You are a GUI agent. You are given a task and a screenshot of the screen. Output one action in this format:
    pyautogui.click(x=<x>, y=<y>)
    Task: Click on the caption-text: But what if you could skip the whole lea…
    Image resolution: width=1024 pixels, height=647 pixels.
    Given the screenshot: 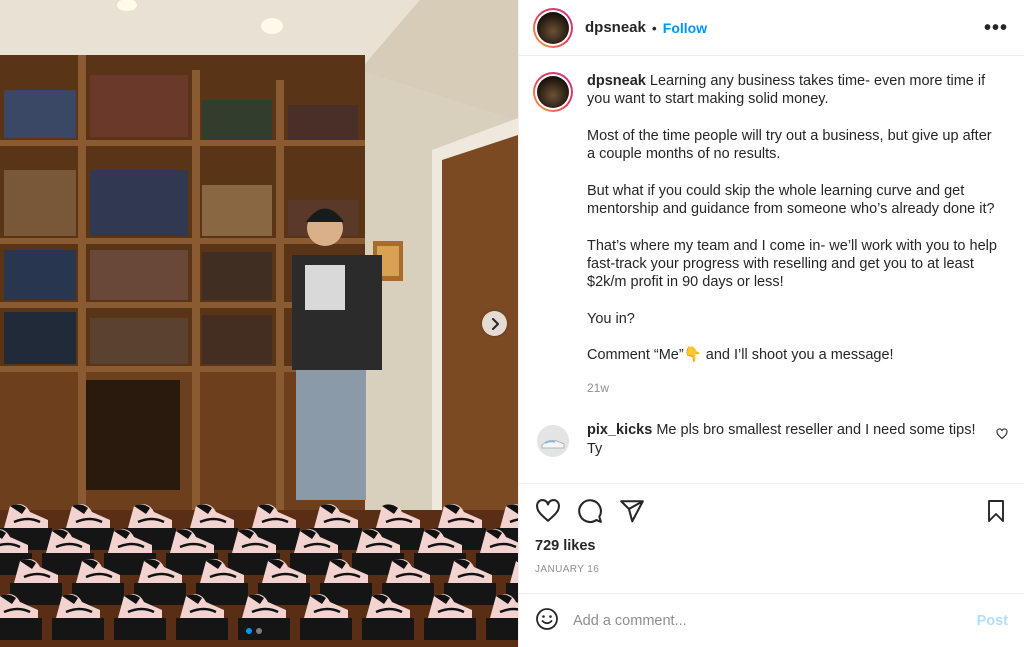 What is the action you would take?
    pyautogui.click(x=791, y=200)
    